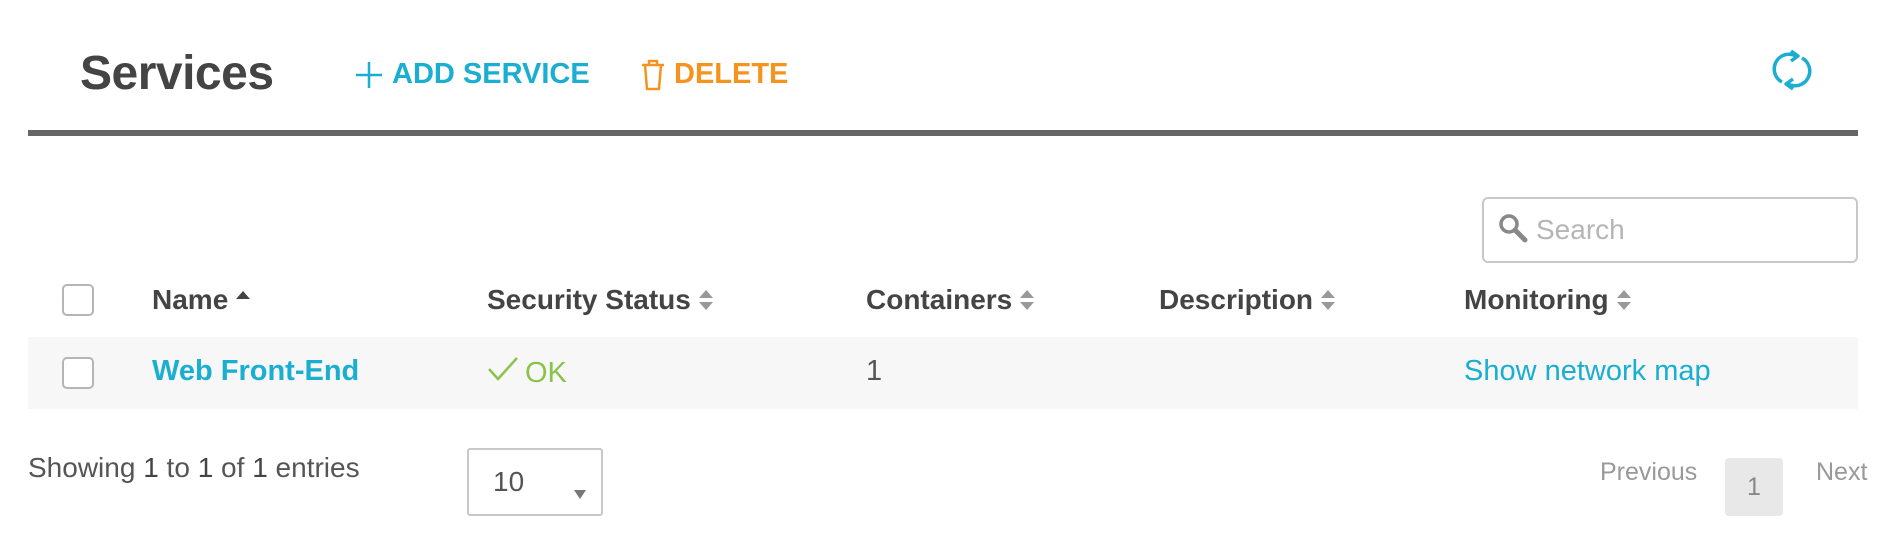 The image size is (1888, 558). Describe the element at coordinates (943, 373) in the screenshot. I see `table-row: Web Front-End OK 1 Show network map` at that location.